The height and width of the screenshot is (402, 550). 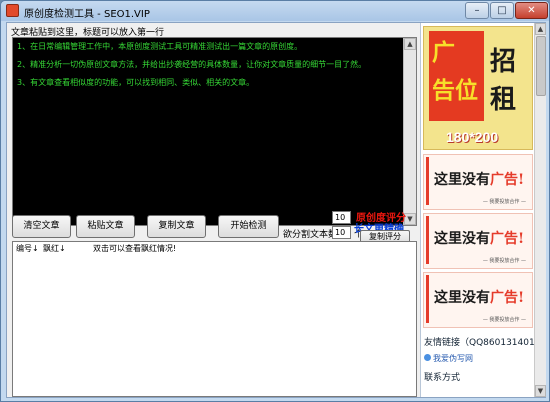 What do you see at coordinates (531, 10) in the screenshot?
I see `close-button: ✕` at bounding box center [531, 10].